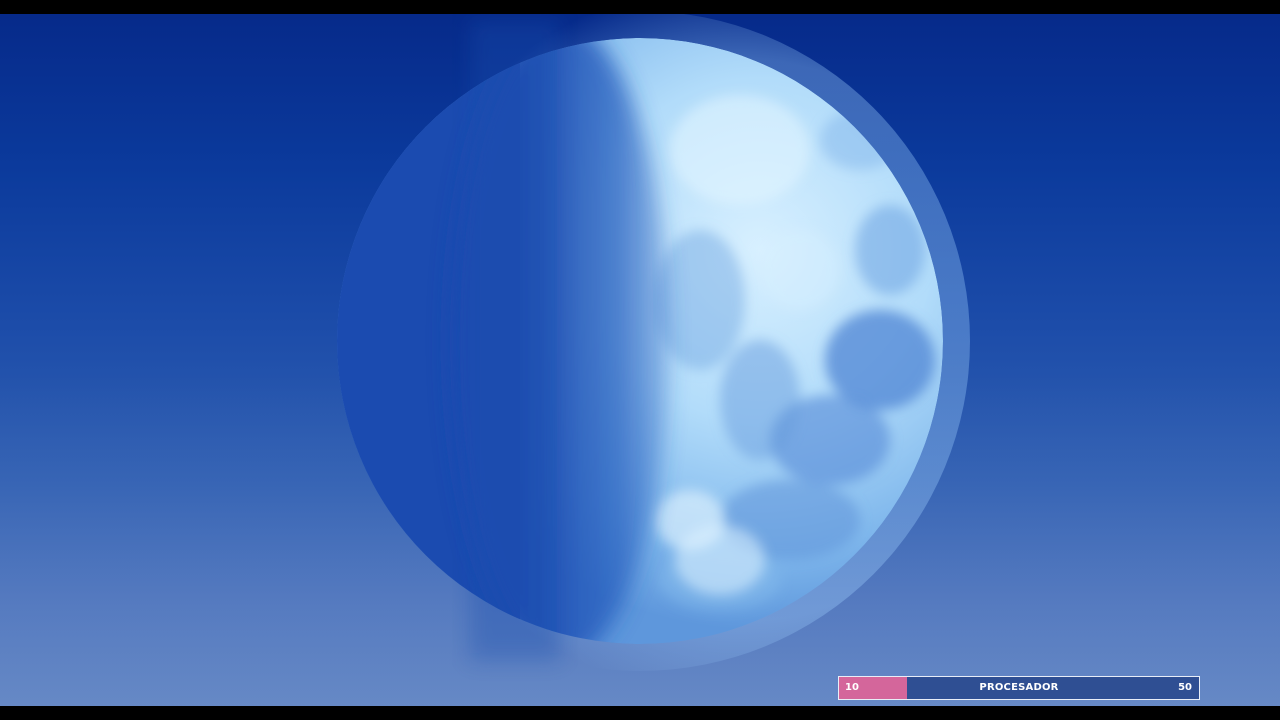 Image resolution: width=1280 pixels, height=720 pixels. I want to click on moon-limb-haze, so click(515, 340).